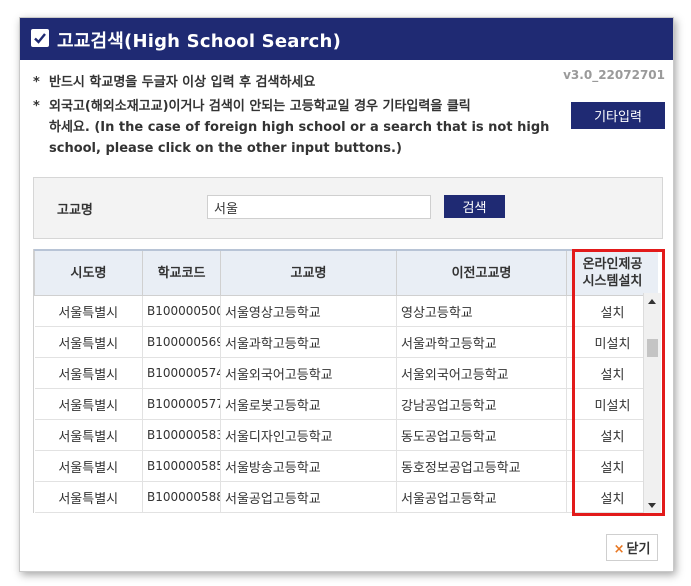 The width and height of the screenshot is (691, 586). Describe the element at coordinates (181, 404) in the screenshot. I see `cell-school-code: B100000577` at that location.